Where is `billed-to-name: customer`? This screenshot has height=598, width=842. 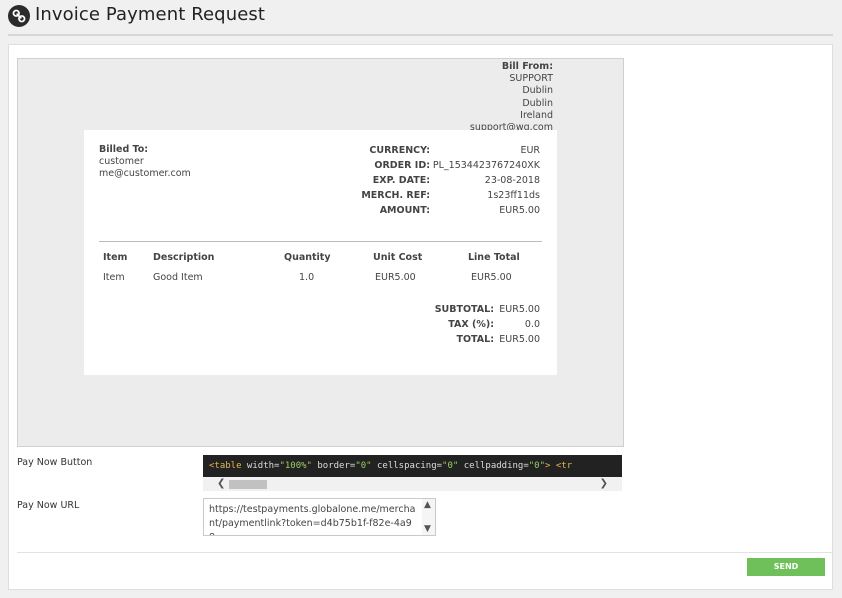 billed-to-name: customer is located at coordinates (121, 161).